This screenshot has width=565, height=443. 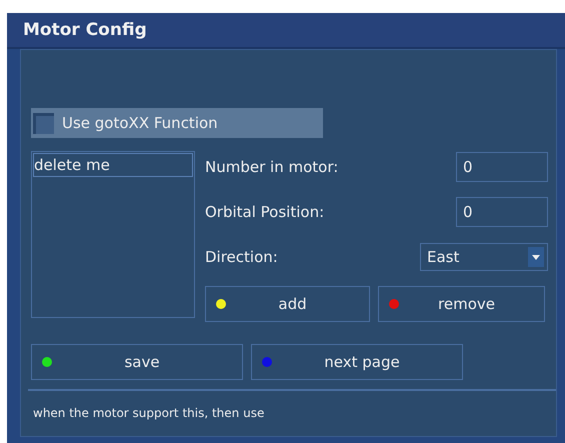 I want to click on dropdown: East, so click(x=484, y=257).